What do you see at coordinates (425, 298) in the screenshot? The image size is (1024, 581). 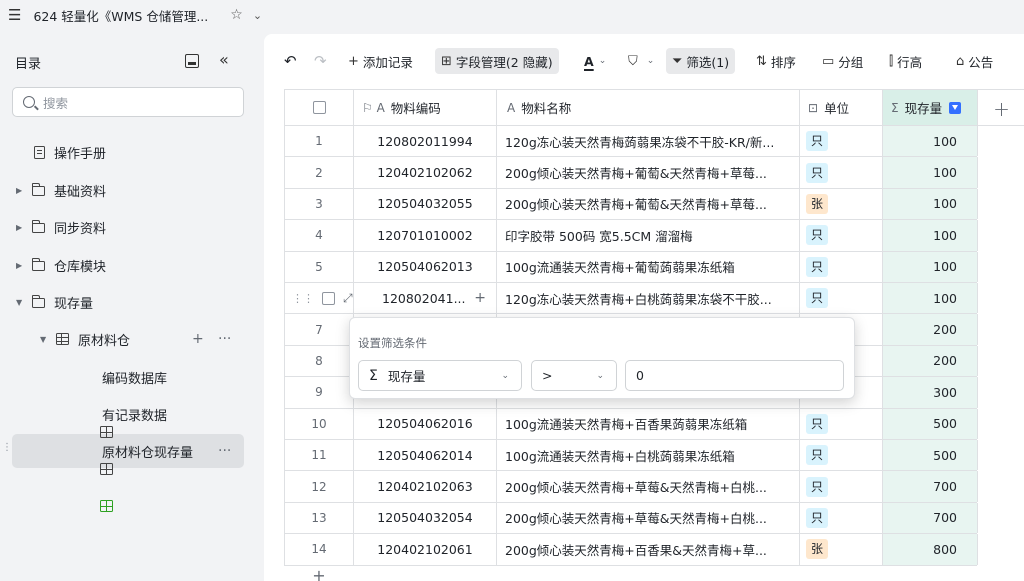 I see `cell-code: 120802041... +` at bounding box center [425, 298].